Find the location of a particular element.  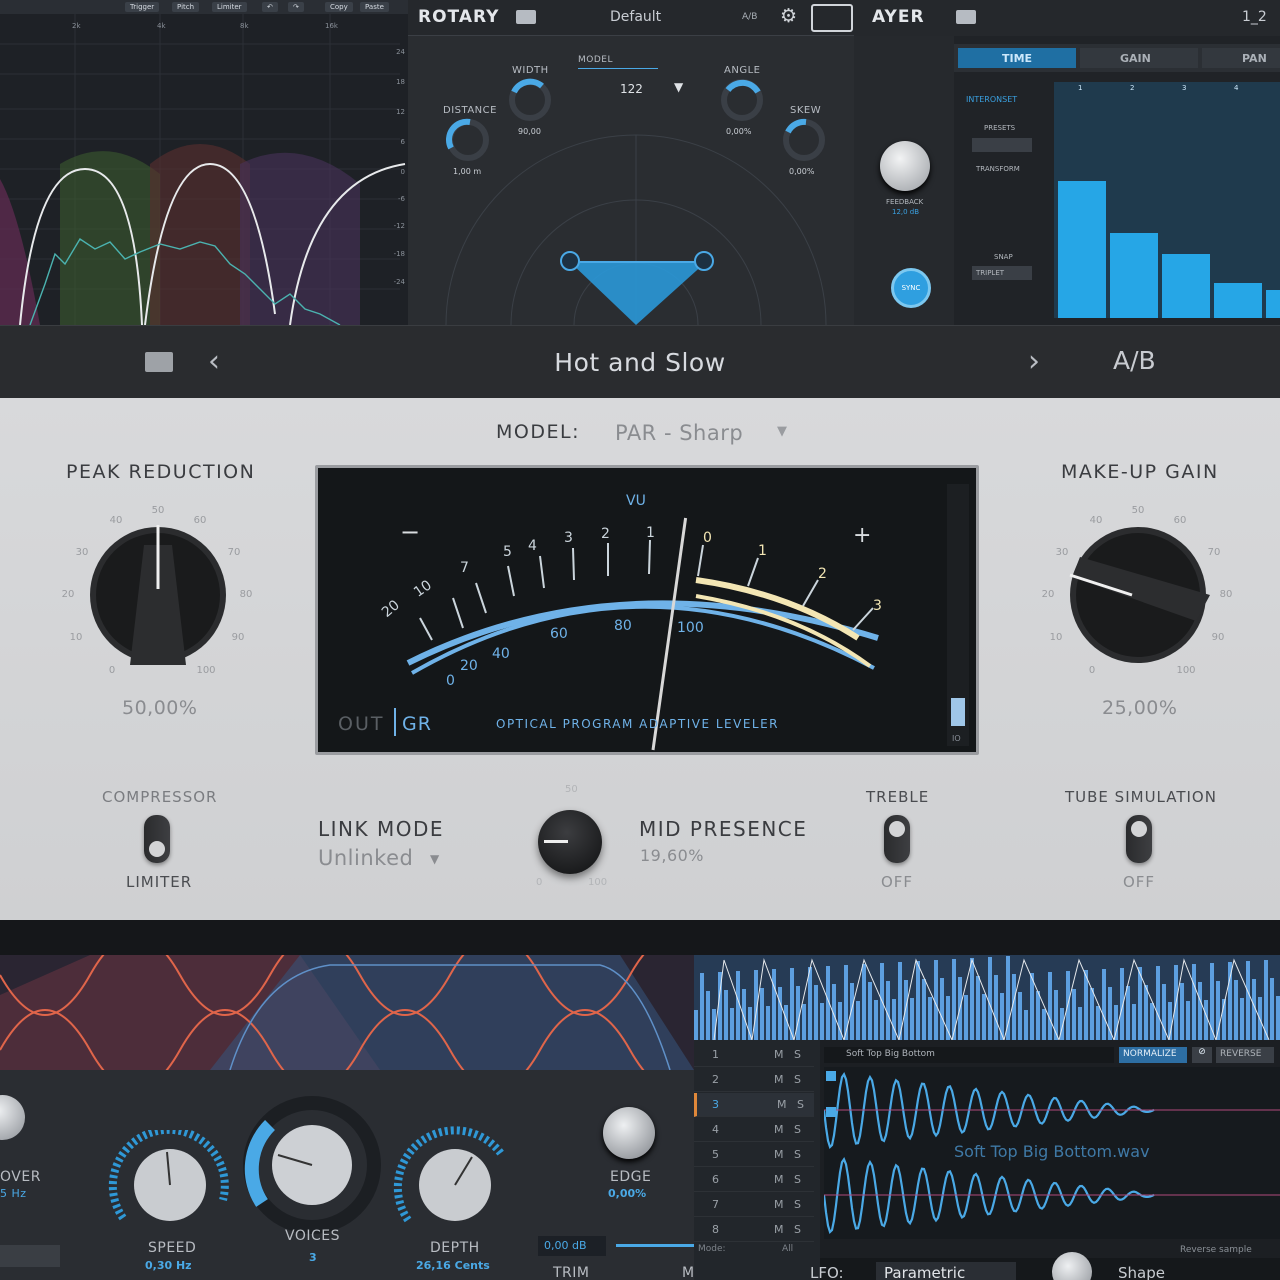

vu-out-mode: OUT is located at coordinates (361, 724).